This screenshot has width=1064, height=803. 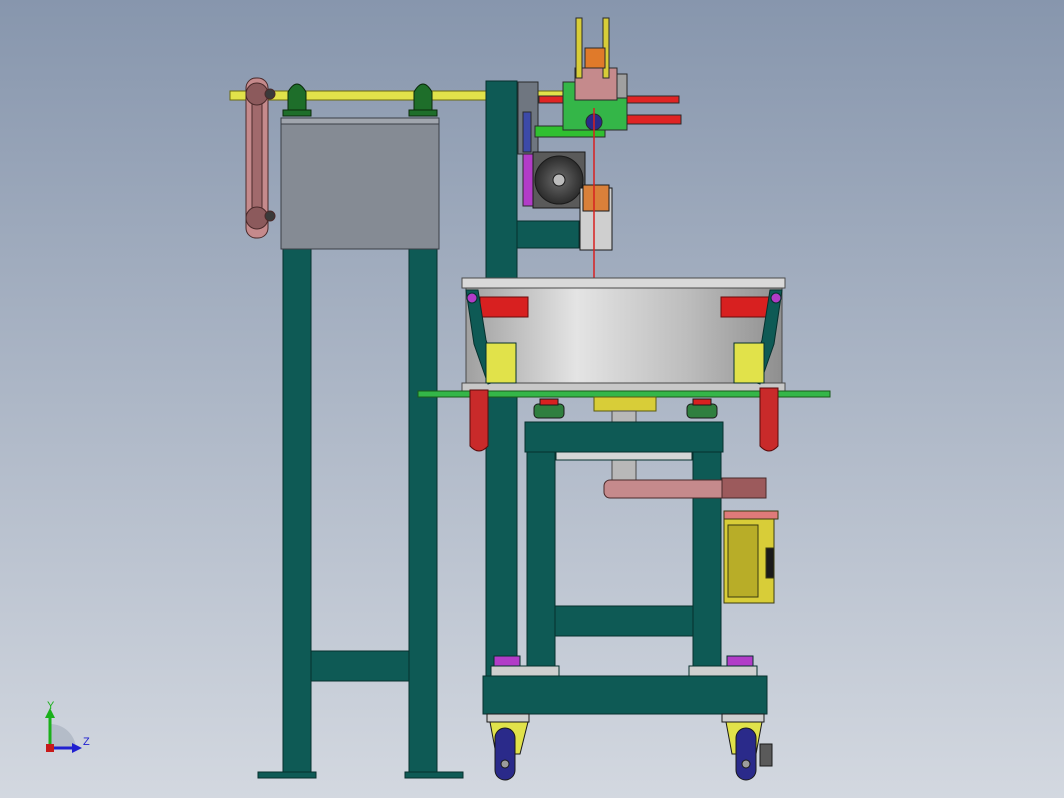 I want to click on left-post-a, so click(x=297, y=510).